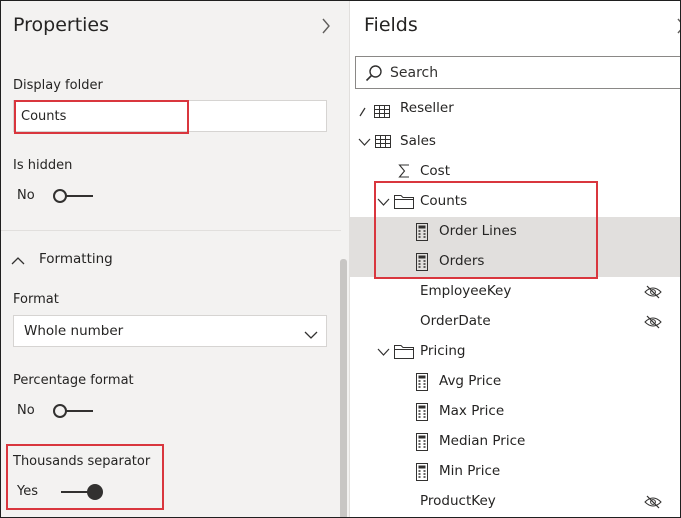 The width and height of the screenshot is (681, 518). What do you see at coordinates (525, 72) in the screenshot?
I see `search-input` at bounding box center [525, 72].